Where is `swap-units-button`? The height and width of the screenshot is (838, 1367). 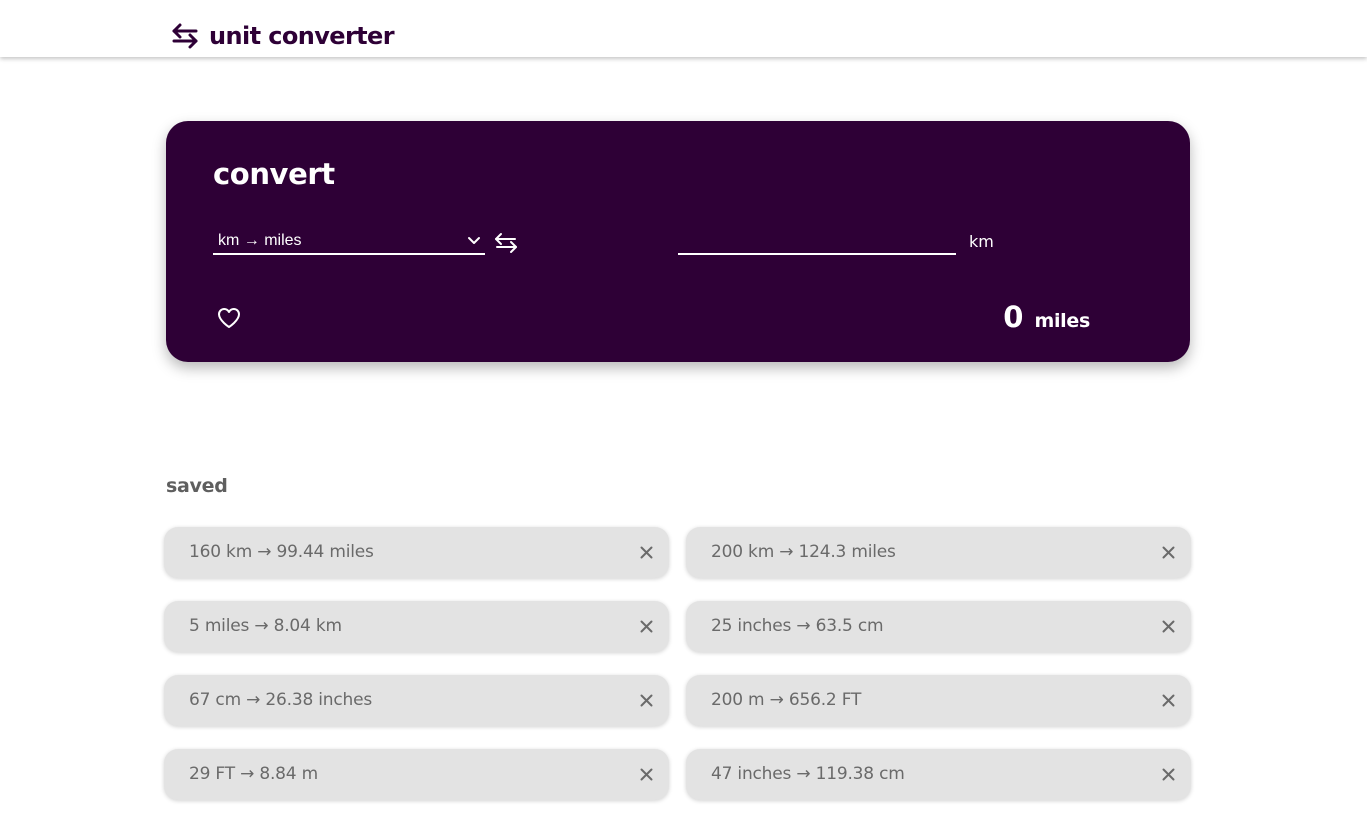
swap-units-button is located at coordinates (506, 243).